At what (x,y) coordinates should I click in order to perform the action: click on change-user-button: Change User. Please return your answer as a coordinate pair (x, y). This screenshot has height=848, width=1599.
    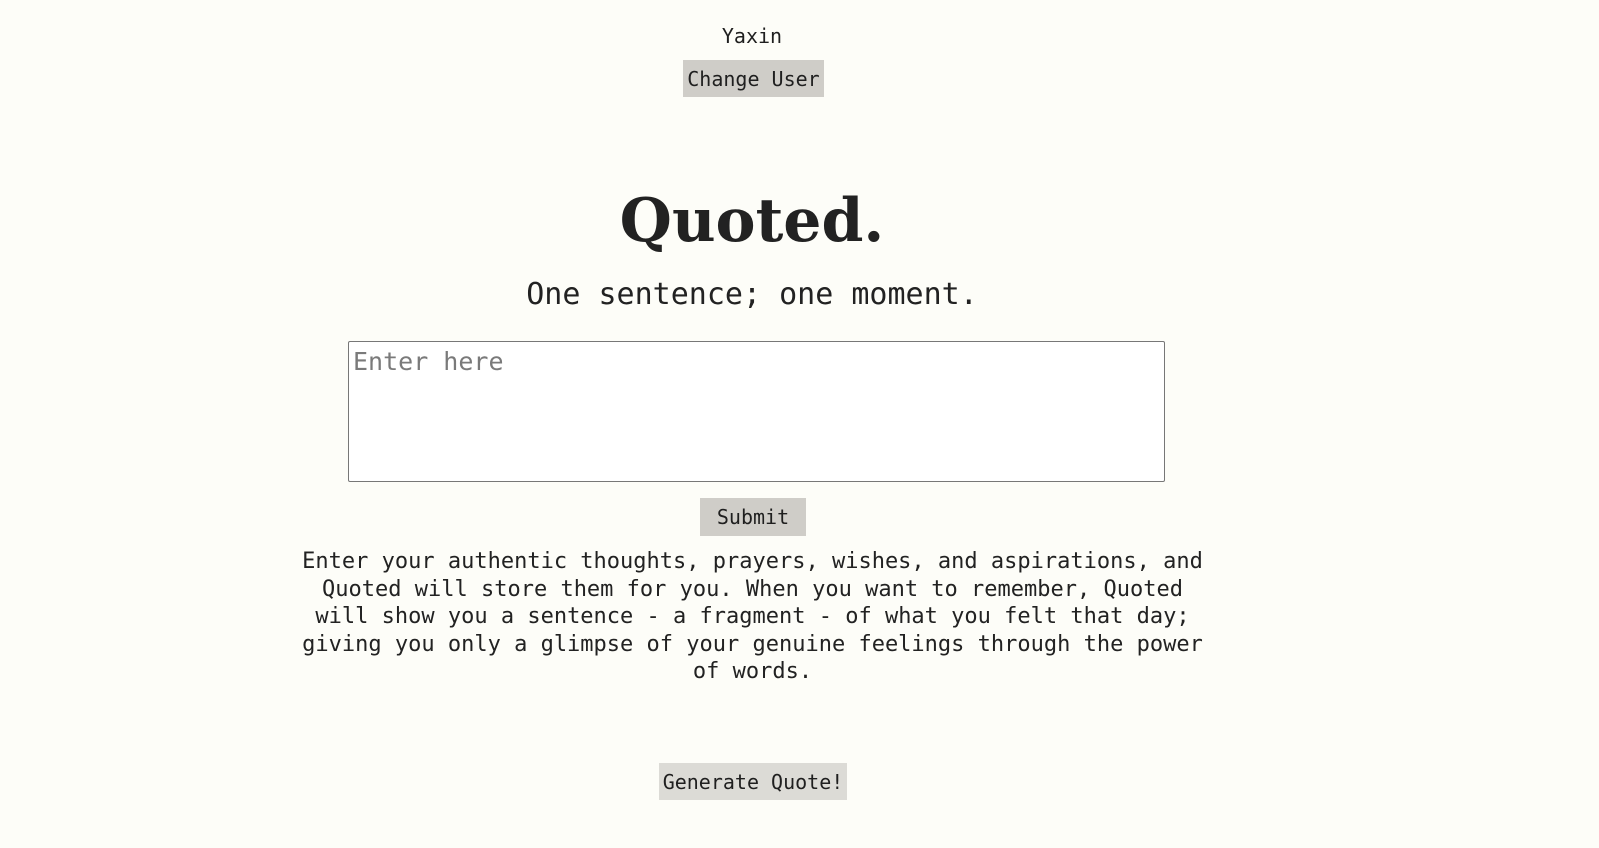
    Looking at the image, I should click on (753, 78).